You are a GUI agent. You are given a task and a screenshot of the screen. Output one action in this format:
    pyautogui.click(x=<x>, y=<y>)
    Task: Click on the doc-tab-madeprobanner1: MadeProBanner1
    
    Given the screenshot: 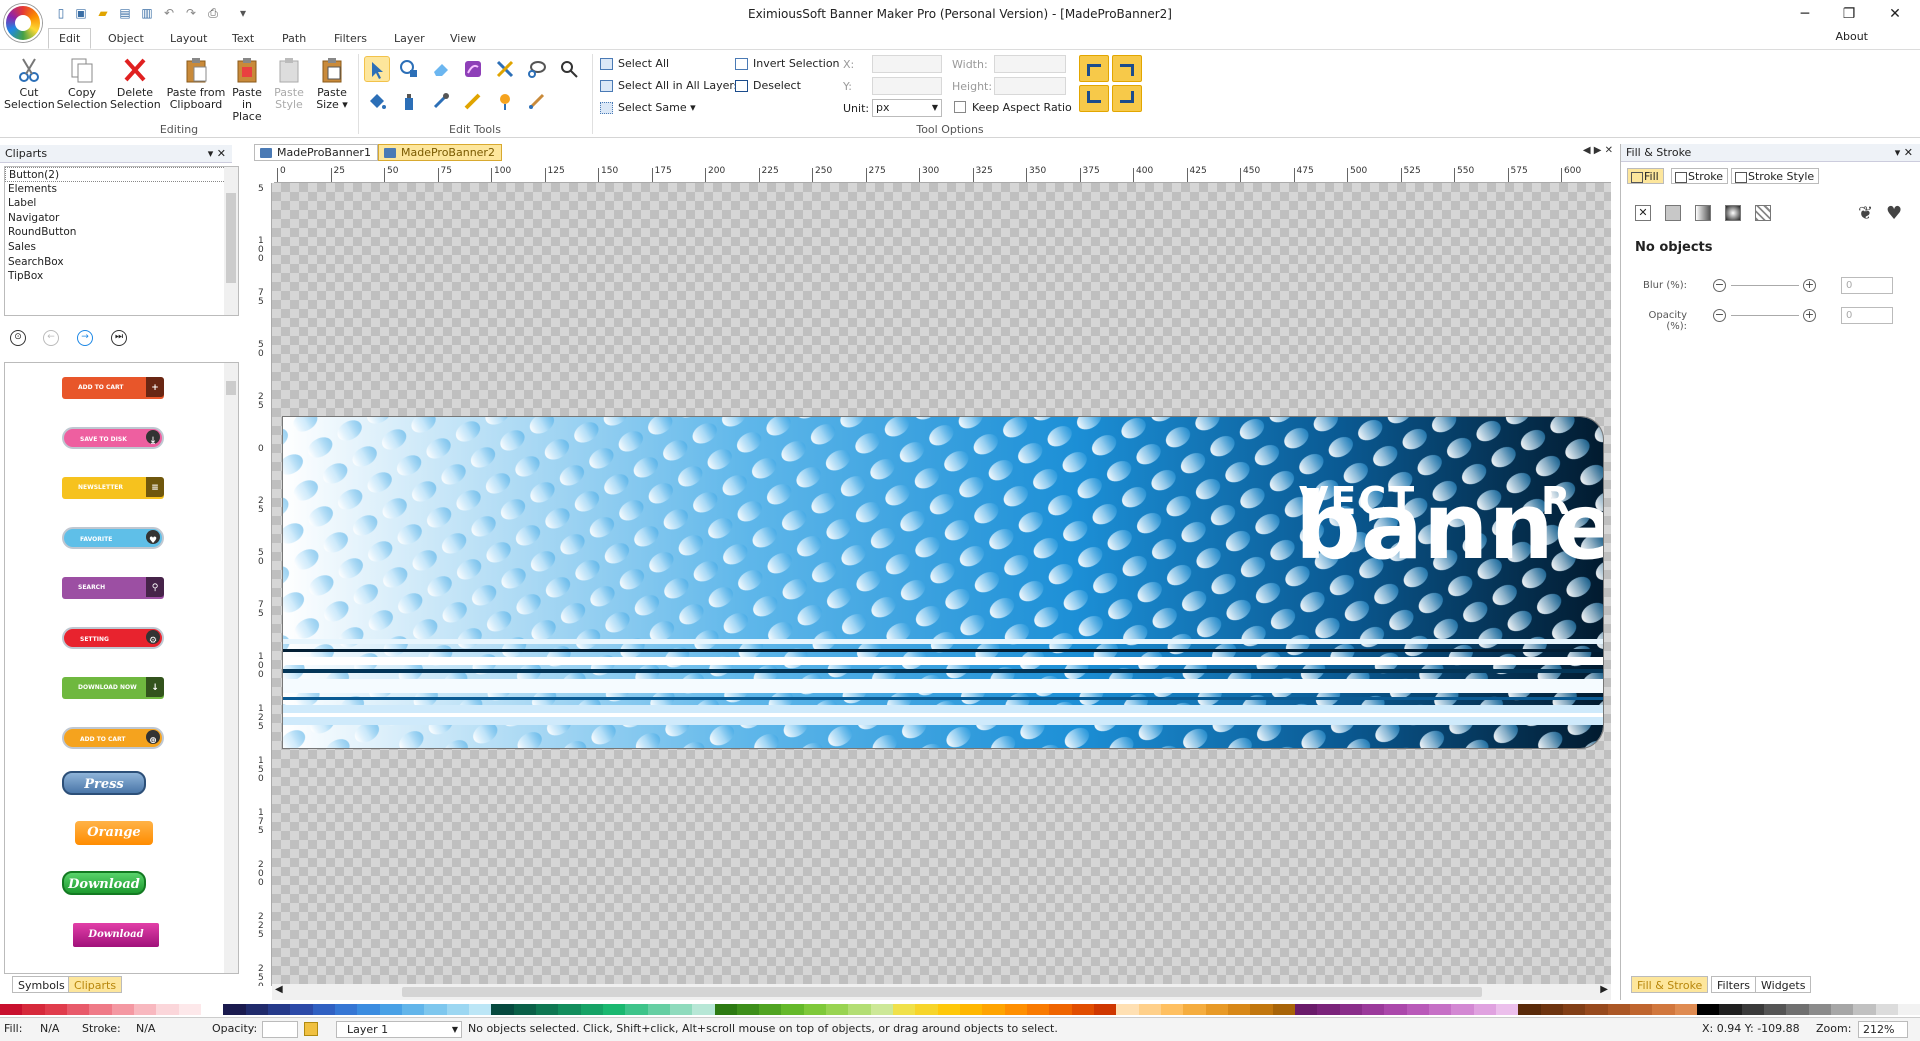 What is the action you would take?
    pyautogui.click(x=316, y=152)
    